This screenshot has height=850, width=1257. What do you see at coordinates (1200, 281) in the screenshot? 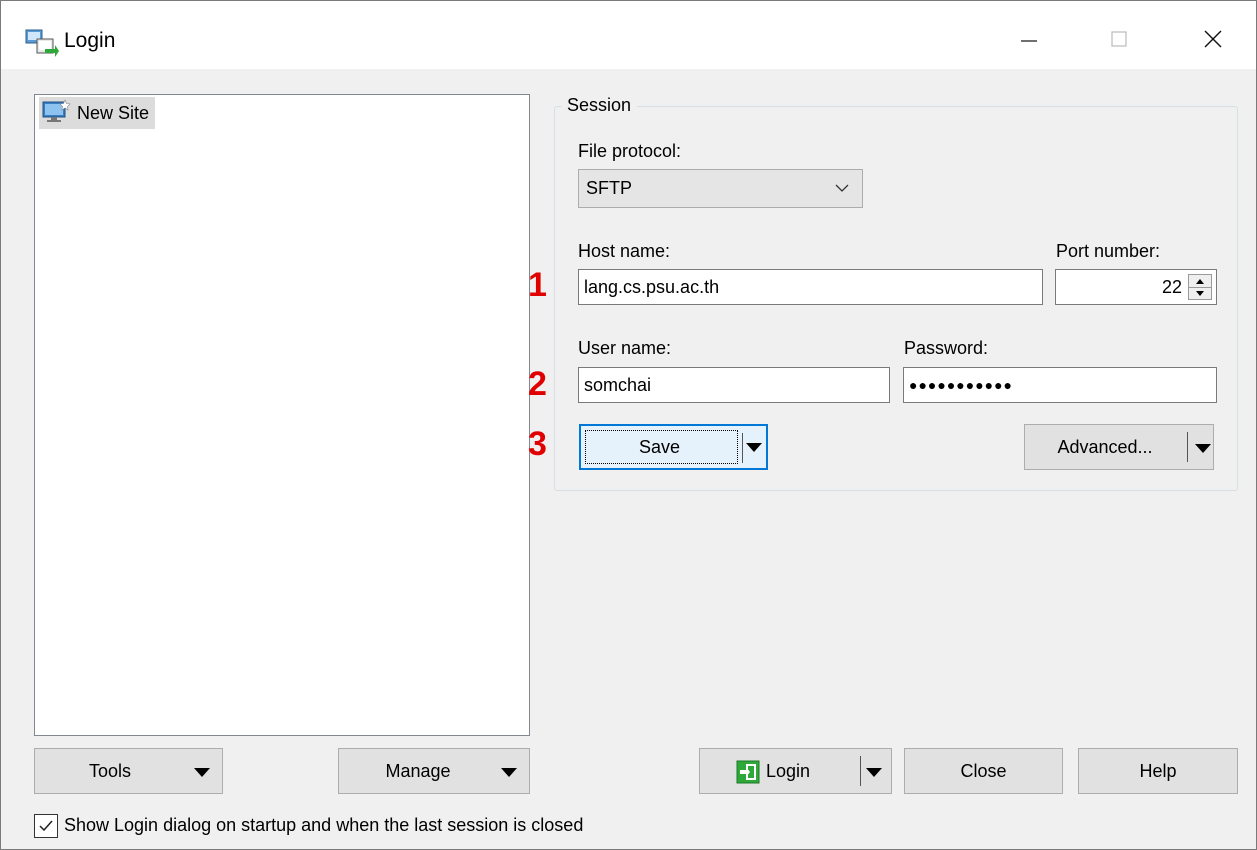
I see `spinner-up-icon` at bounding box center [1200, 281].